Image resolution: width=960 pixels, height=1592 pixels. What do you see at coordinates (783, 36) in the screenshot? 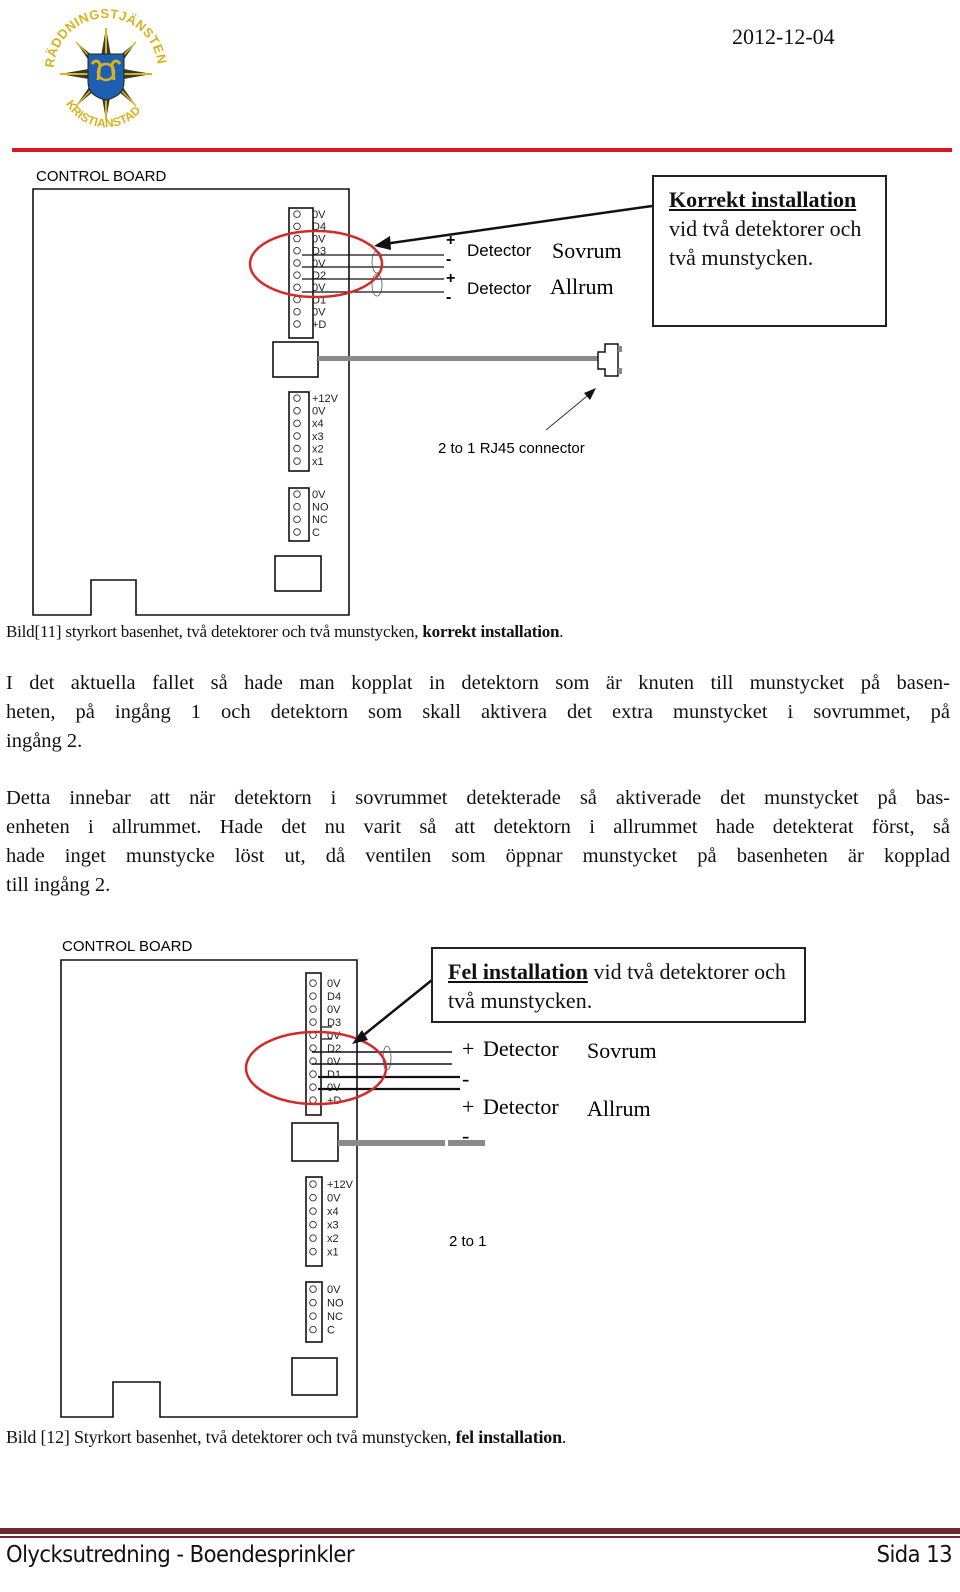
I see `document-date: 2012-12-04` at bounding box center [783, 36].